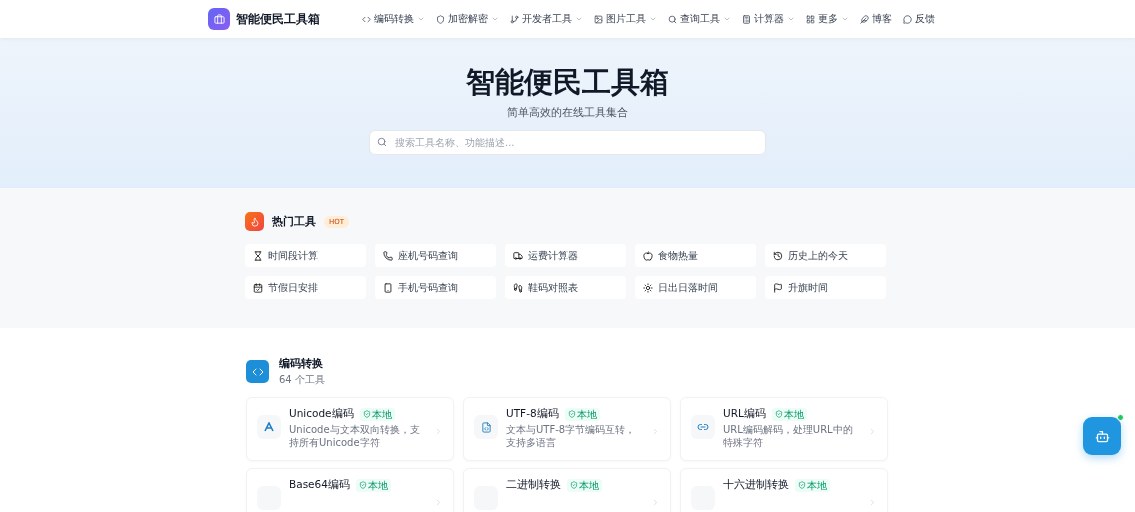 This screenshot has height=512, width=1135. Describe the element at coordinates (319, 485) in the screenshot. I see `tool-title: Base64编码` at that location.